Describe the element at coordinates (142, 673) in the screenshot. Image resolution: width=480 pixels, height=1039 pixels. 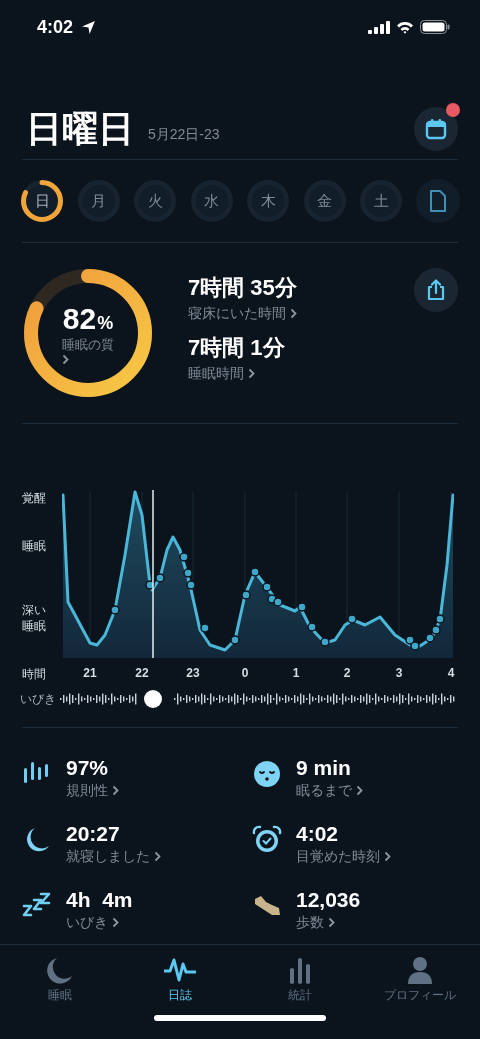
I see `time-tick: 22` at that location.